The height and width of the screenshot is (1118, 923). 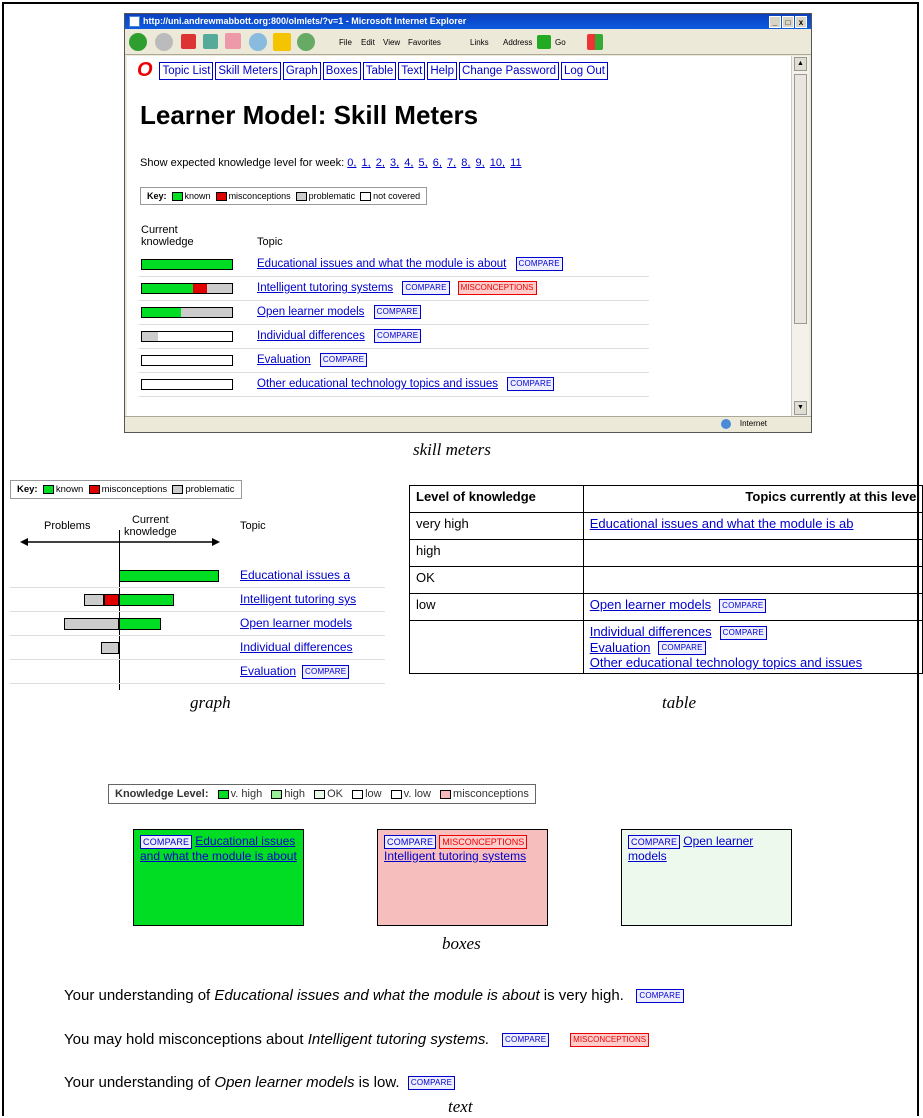 What do you see at coordinates (341, 71) in the screenshot?
I see `nav-boxes: Boxes` at bounding box center [341, 71].